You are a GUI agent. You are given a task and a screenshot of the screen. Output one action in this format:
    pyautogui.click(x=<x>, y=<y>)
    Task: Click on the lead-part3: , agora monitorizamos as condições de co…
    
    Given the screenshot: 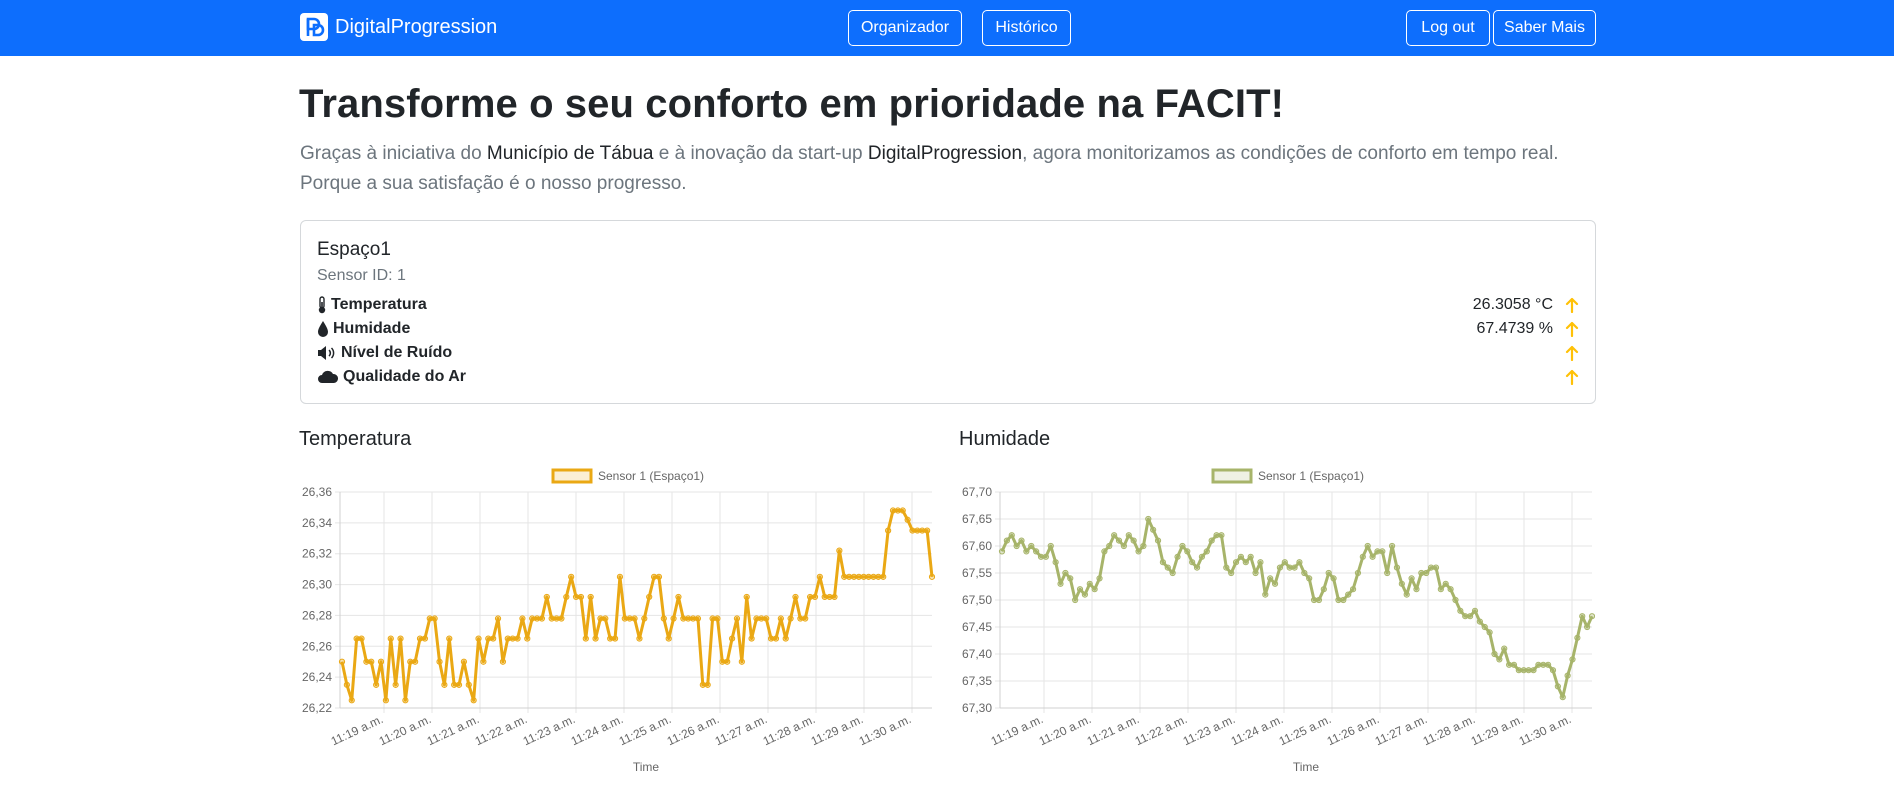 What is the action you would take?
    pyautogui.click(x=1290, y=153)
    